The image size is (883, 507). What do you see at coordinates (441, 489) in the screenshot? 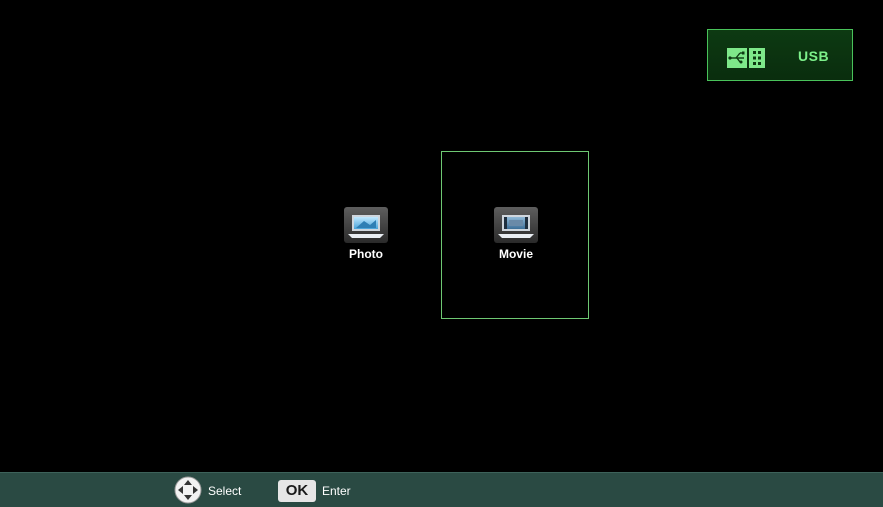
I see `hint-bar: Select OK Enter` at bounding box center [441, 489].